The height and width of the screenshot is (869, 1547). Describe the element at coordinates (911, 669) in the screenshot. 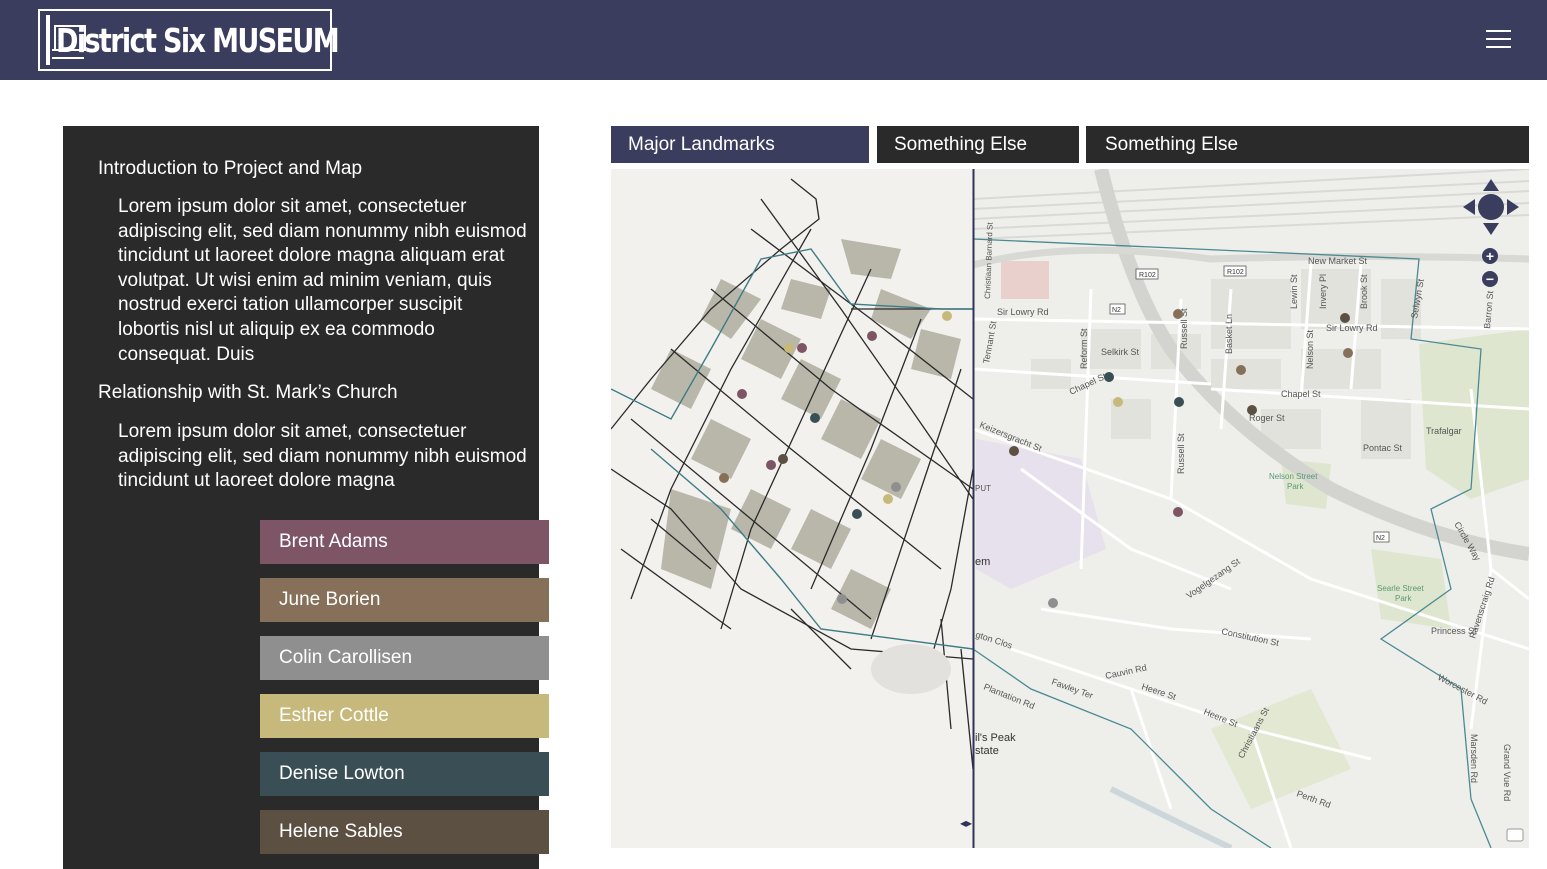

I see `hill-shade` at that location.